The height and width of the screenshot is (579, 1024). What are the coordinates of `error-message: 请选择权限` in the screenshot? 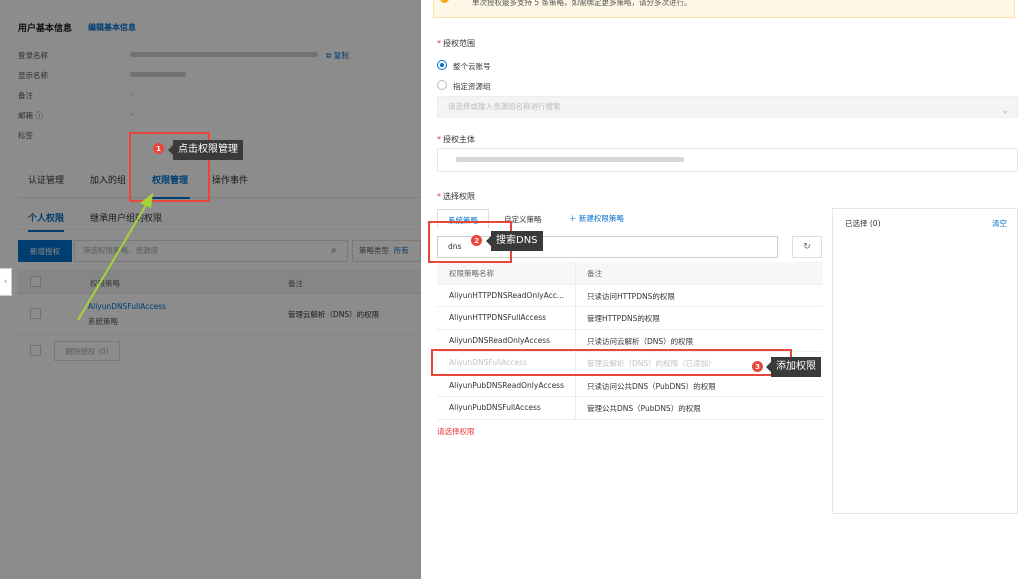 It's located at (456, 431).